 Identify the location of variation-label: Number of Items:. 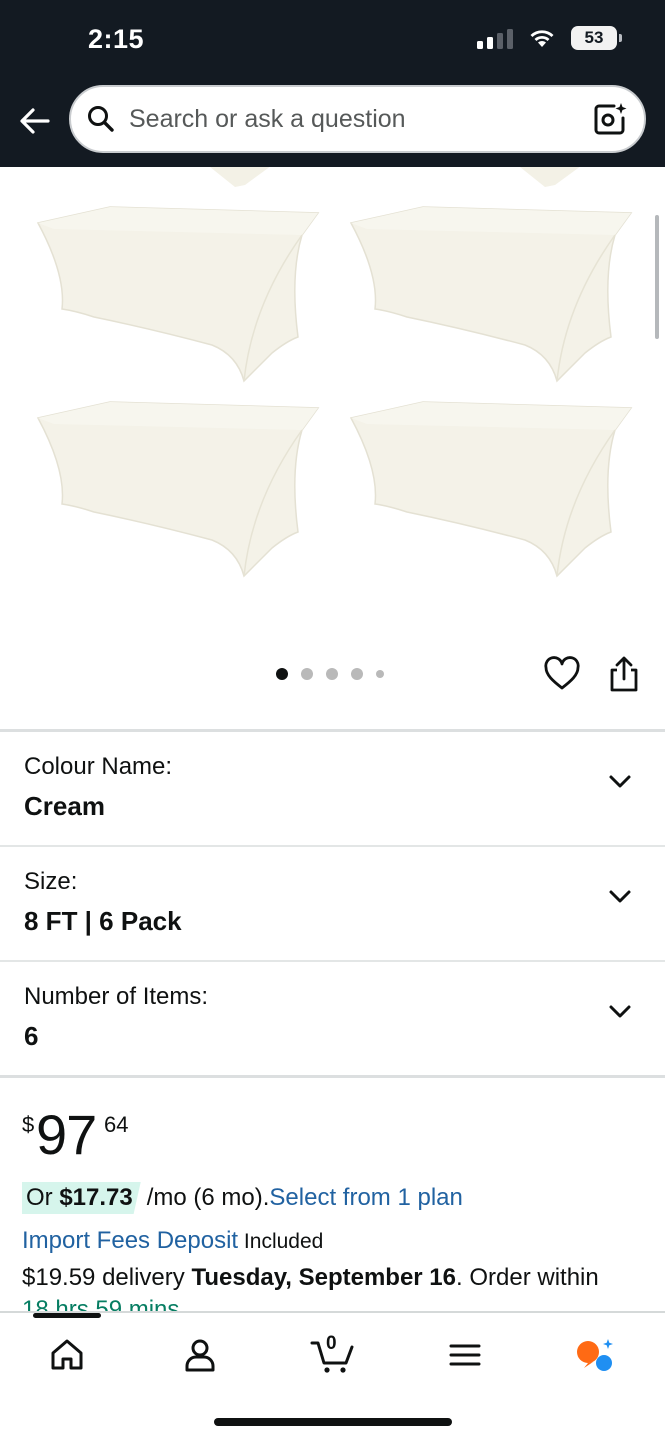
(116, 996).